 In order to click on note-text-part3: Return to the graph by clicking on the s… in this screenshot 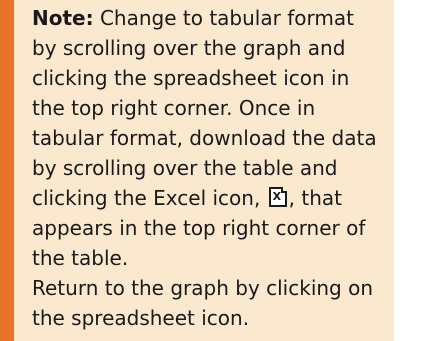, I will do `click(203, 303)`.